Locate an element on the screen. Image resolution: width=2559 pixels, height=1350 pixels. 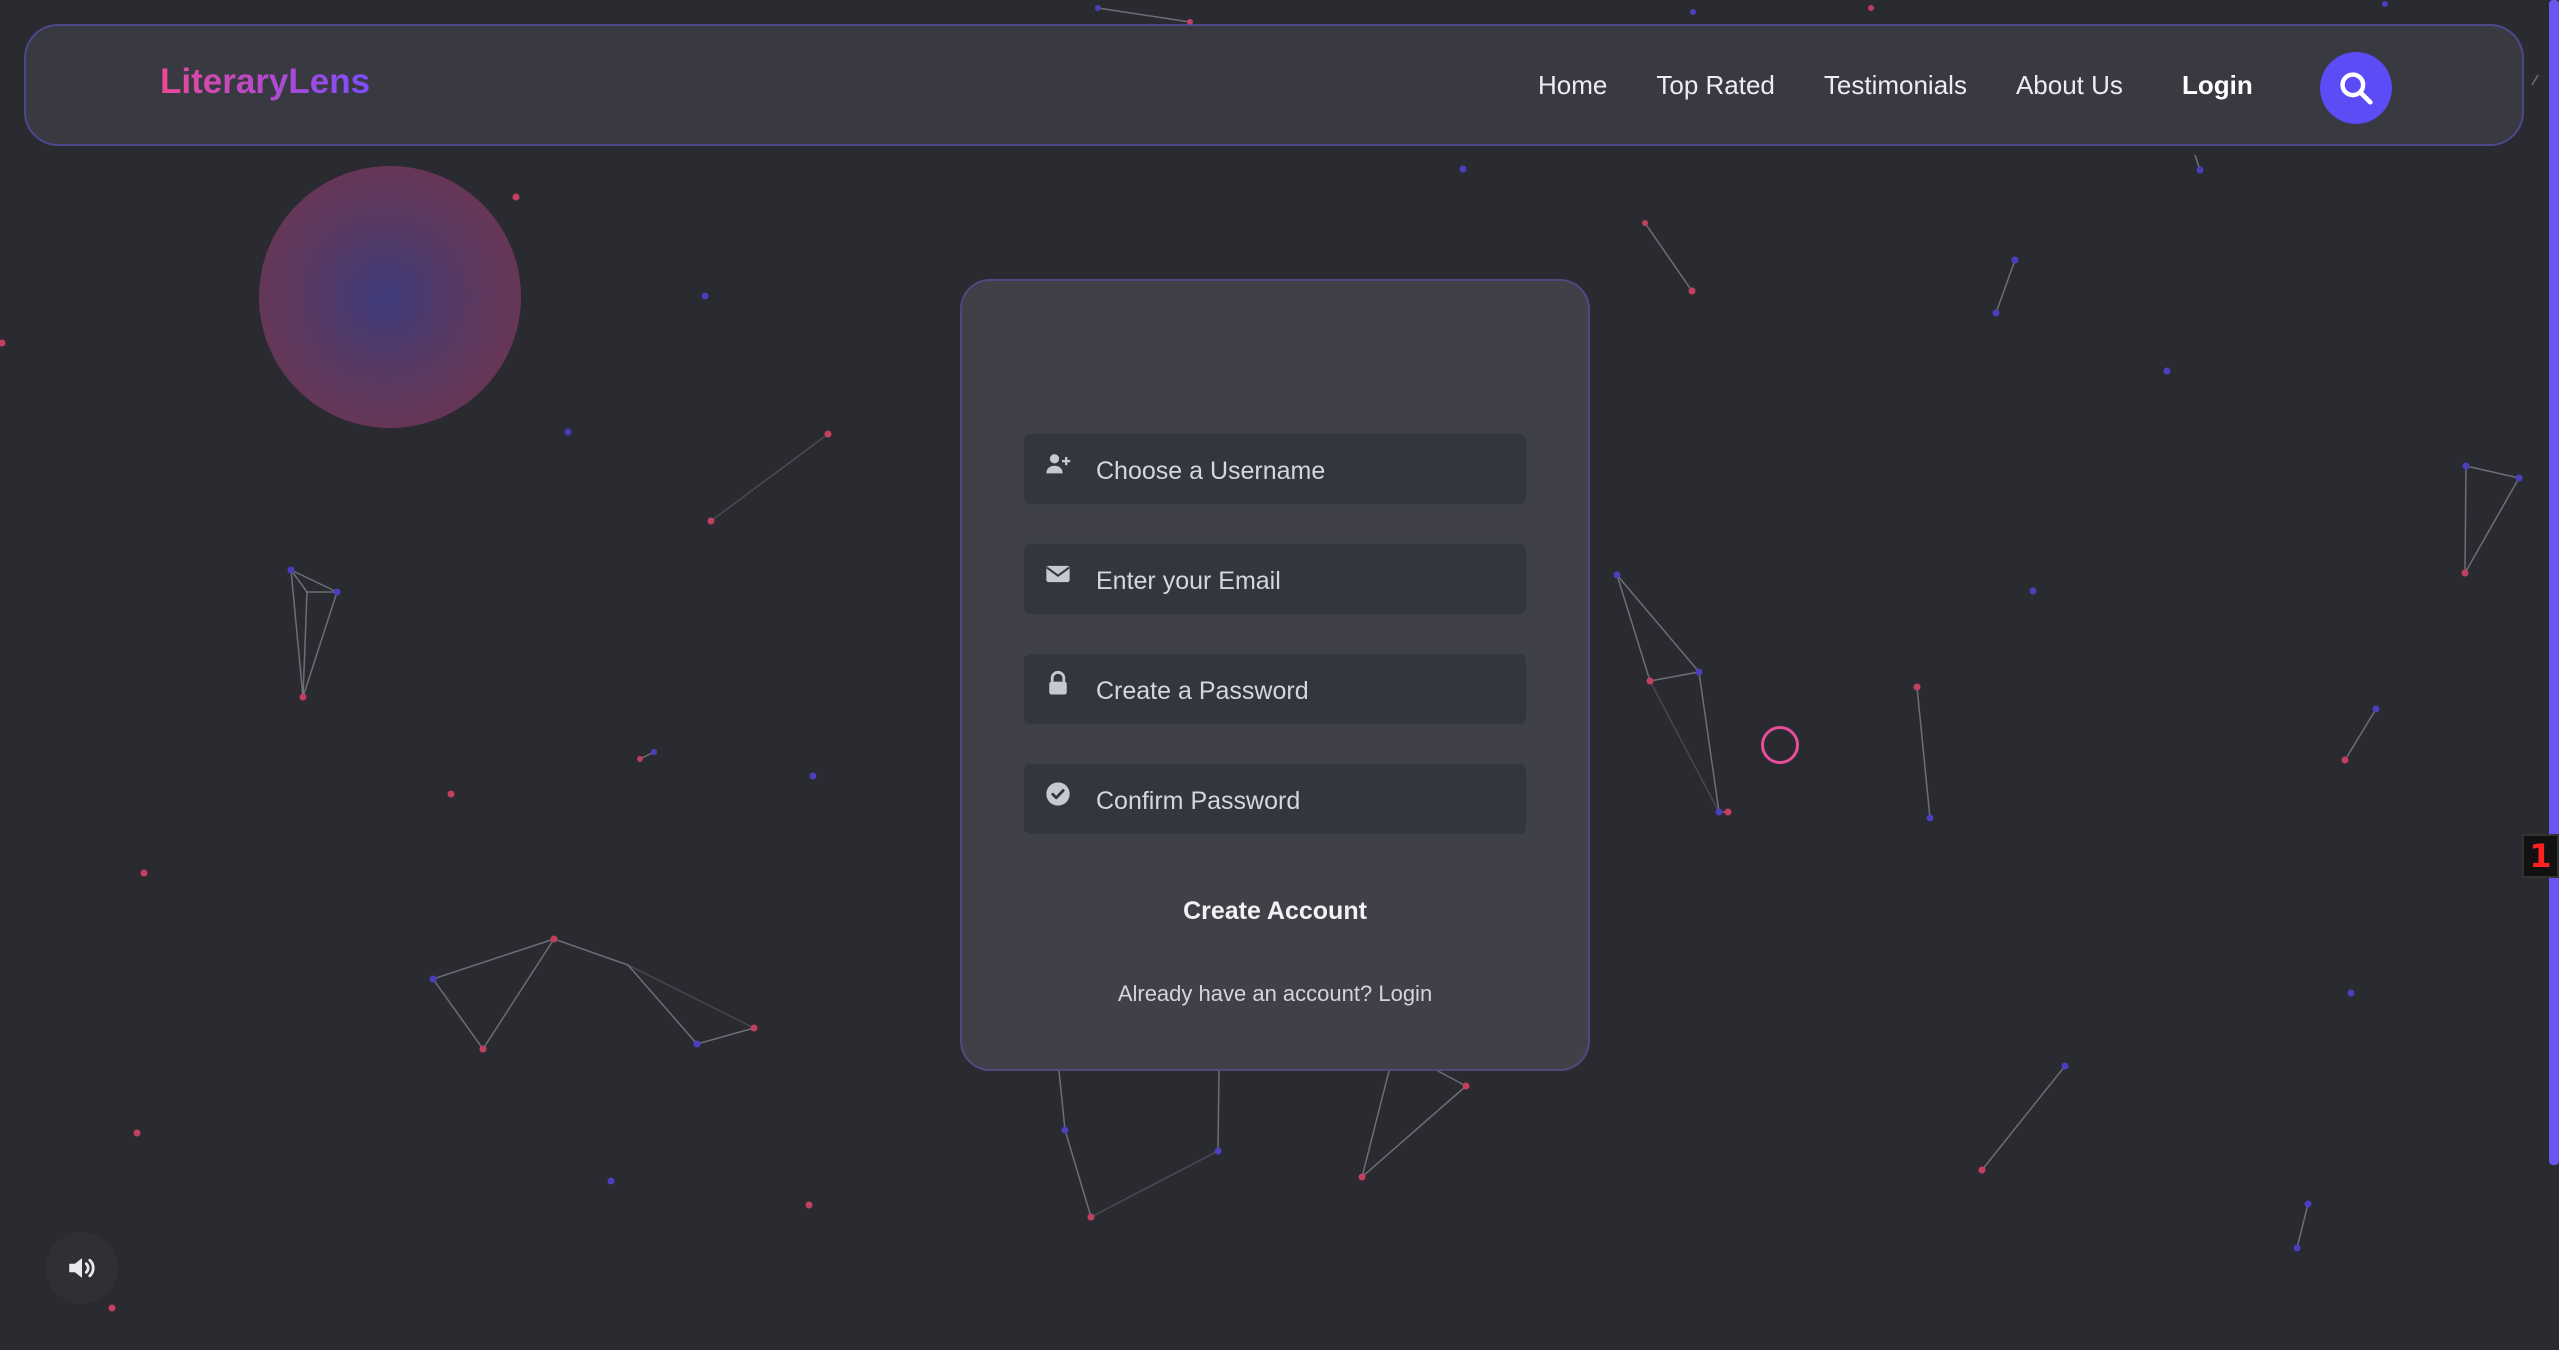
email-input is located at coordinates (1306, 581).